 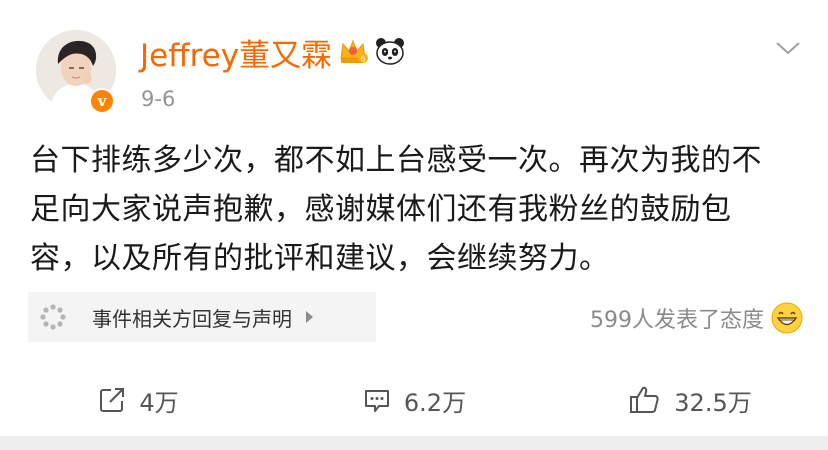 I want to click on event-link: 事件相关方回复与声明, so click(x=202, y=317).